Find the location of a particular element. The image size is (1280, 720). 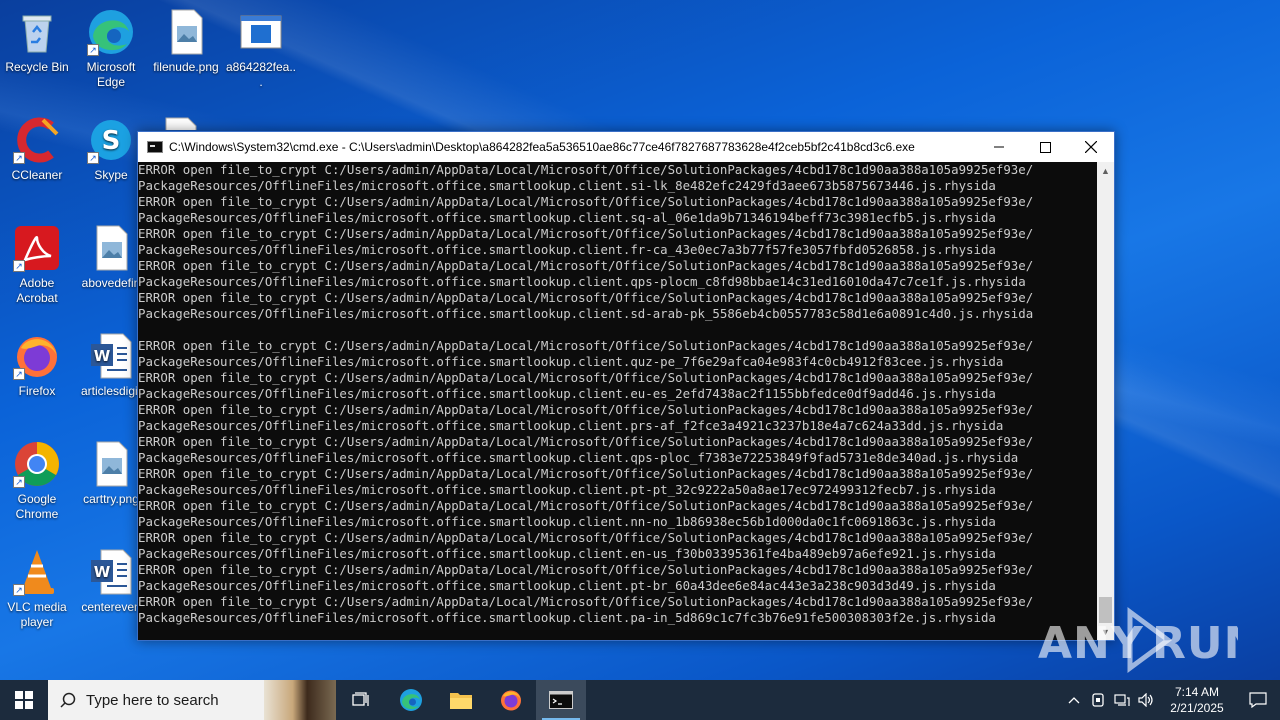

desktop-icon-recycle-bin: Recycle Bin is located at coordinates (37, 41).